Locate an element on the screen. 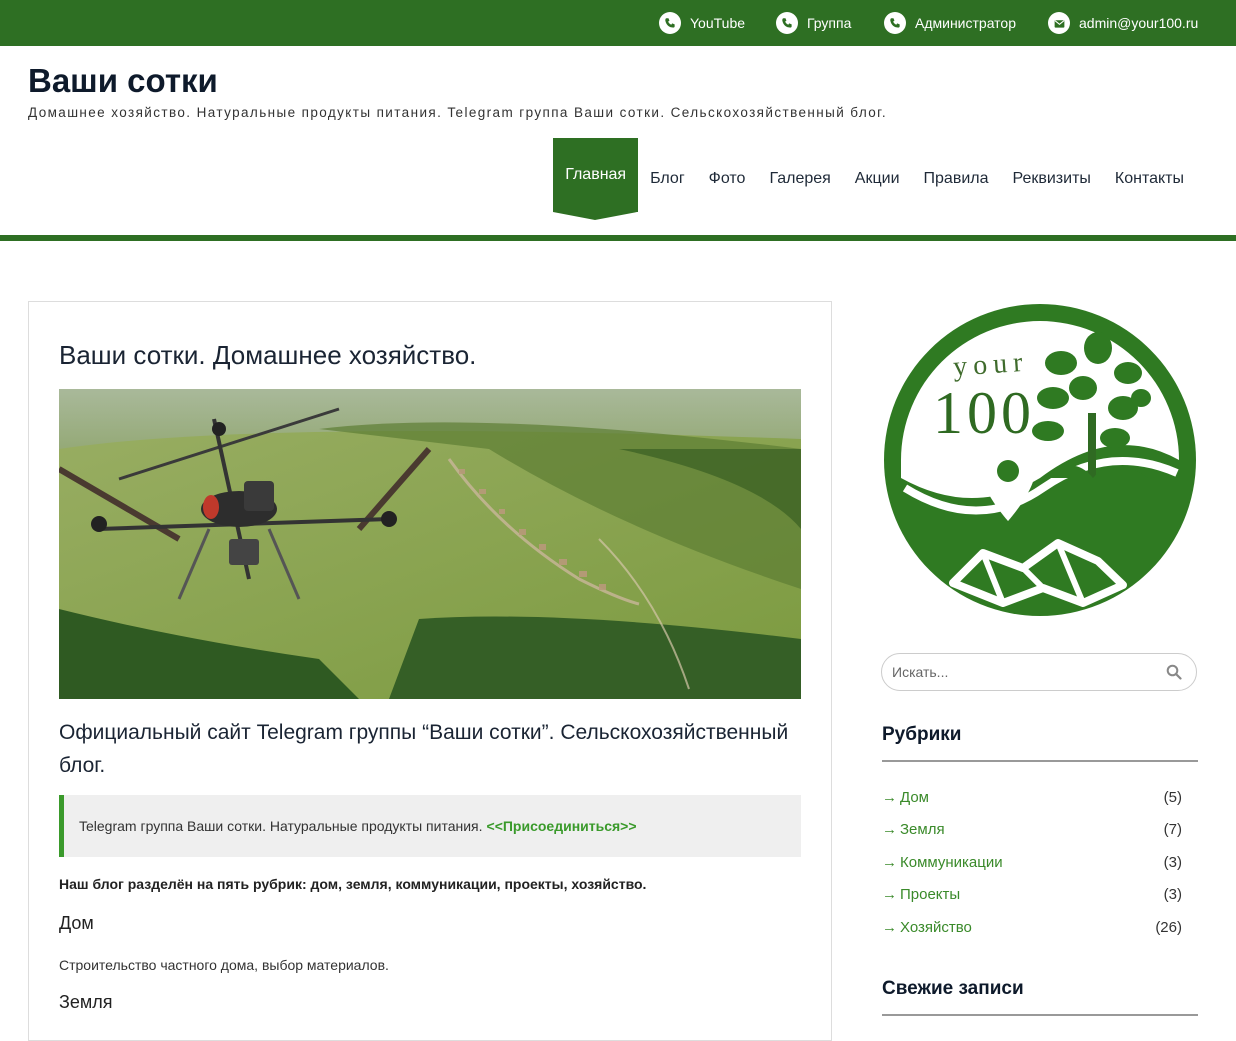  search-input is located at coordinates (1022, 672).